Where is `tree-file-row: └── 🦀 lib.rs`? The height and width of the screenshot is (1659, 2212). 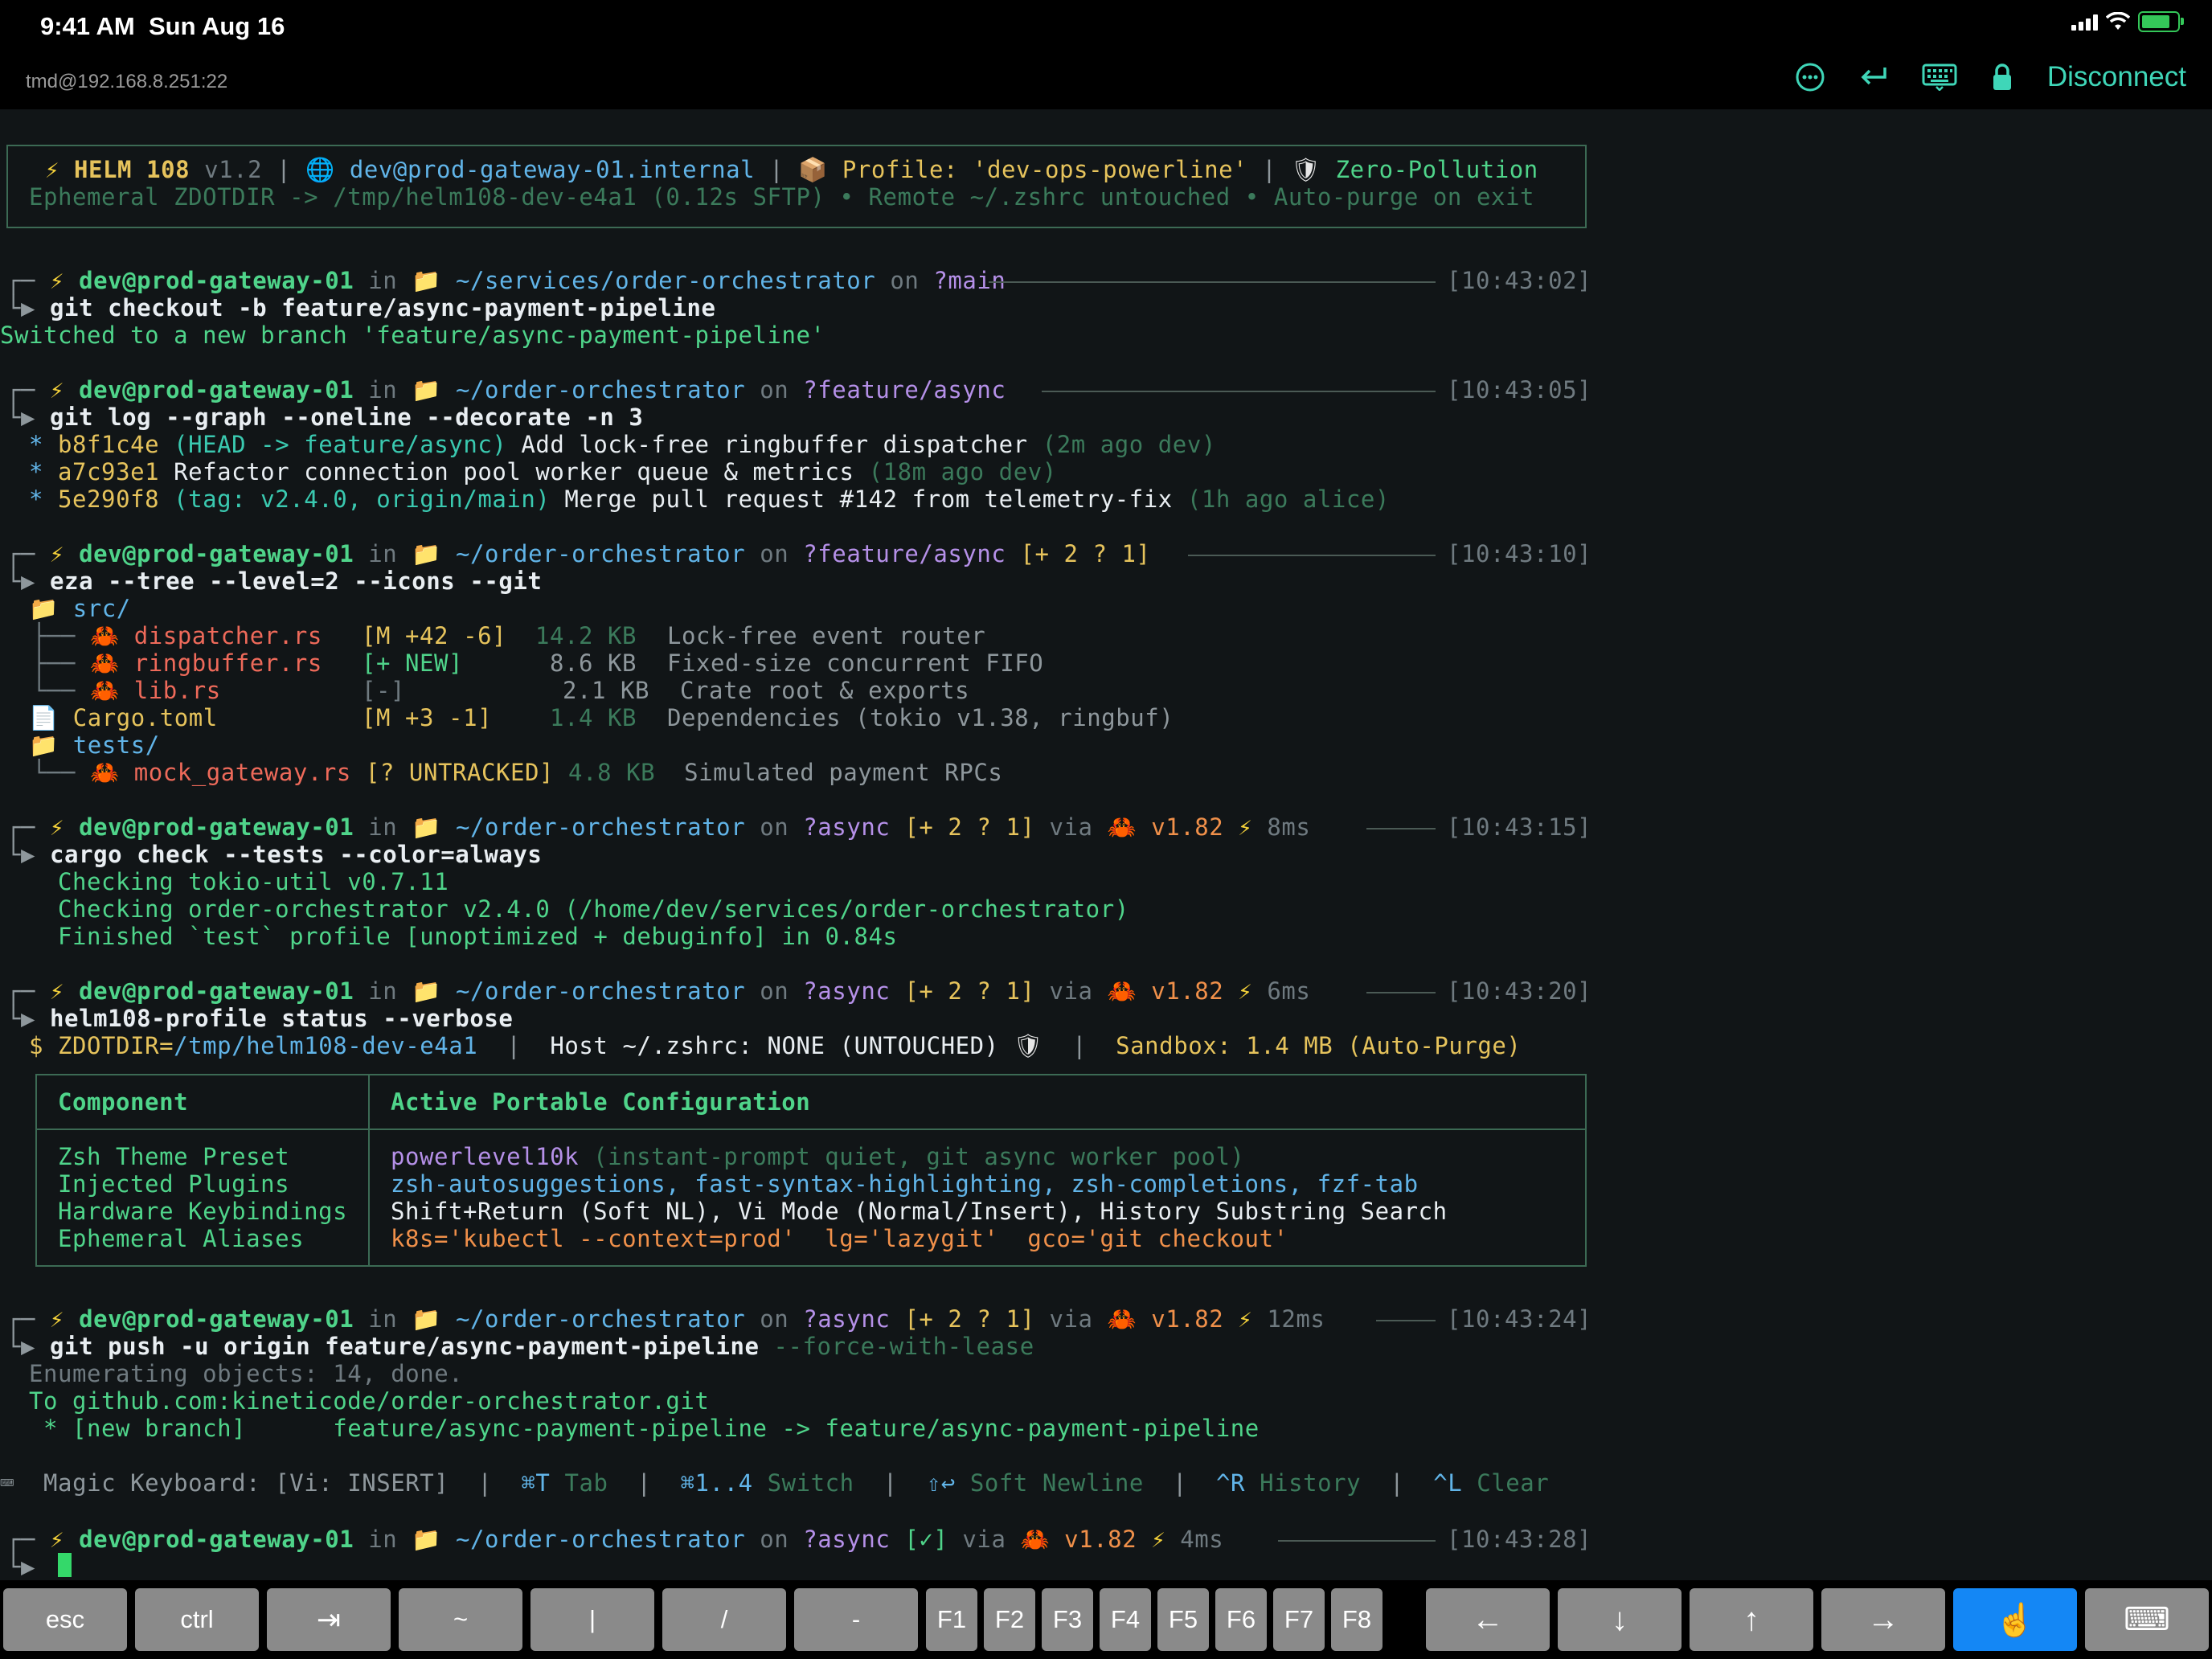 tree-file-row: └── 🦀 lib.rs is located at coordinates (127, 690).